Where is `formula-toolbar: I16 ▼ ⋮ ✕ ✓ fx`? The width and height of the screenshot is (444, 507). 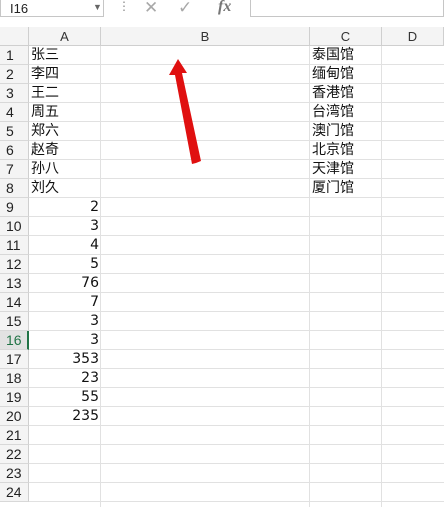 formula-toolbar: I16 ▼ ⋮ ✕ ✓ fx is located at coordinates (222, 10).